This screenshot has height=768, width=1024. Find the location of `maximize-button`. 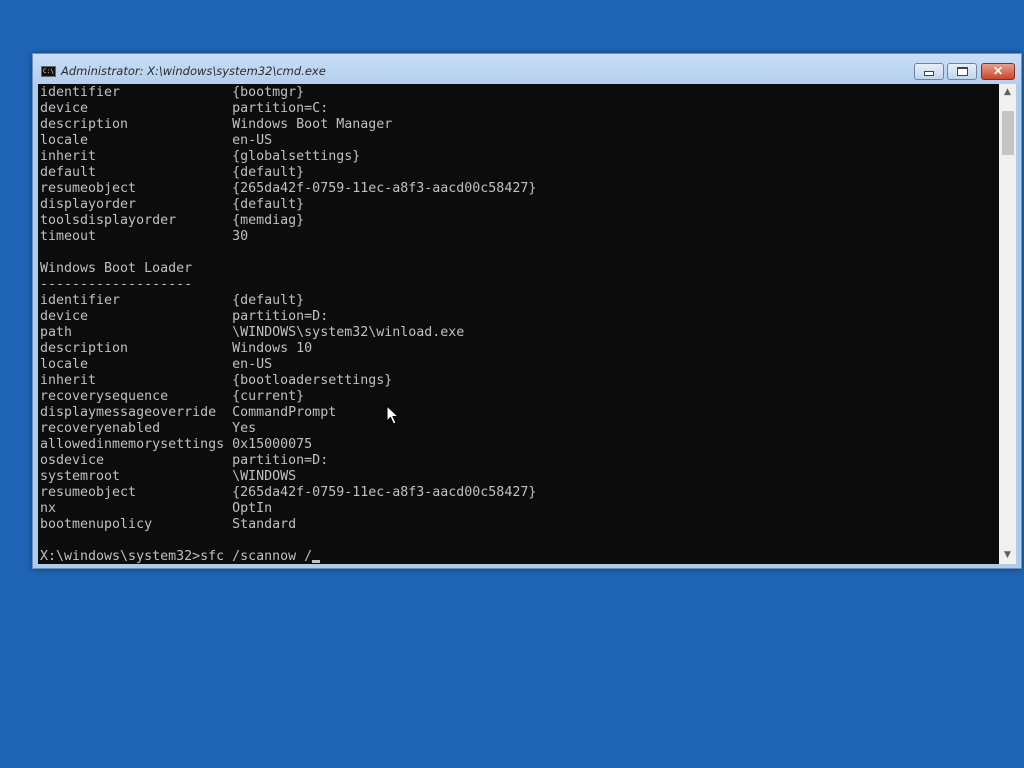

maximize-button is located at coordinates (962, 71).